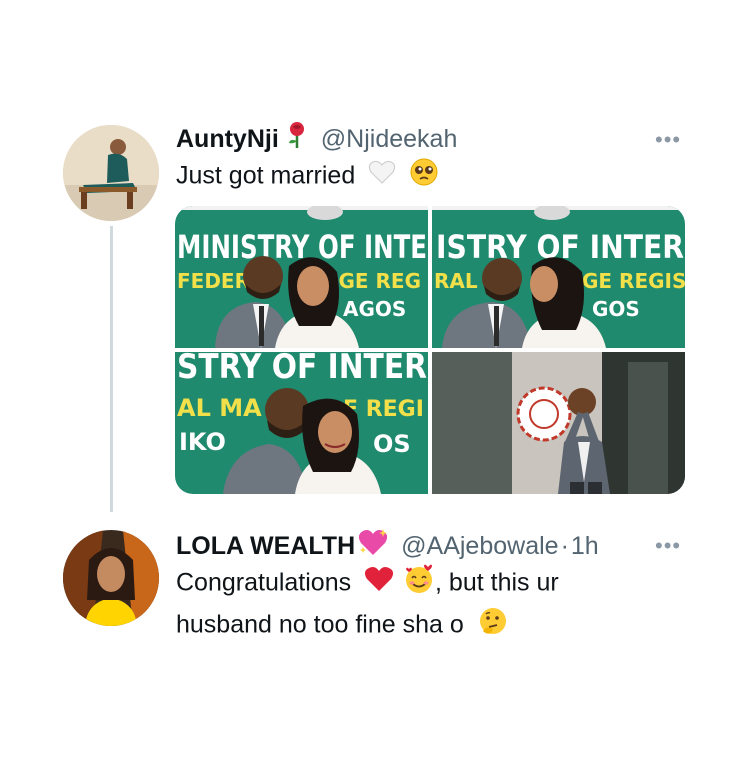  What do you see at coordinates (456, 281) in the screenshot?
I see `sign-line-2: RAL` at bounding box center [456, 281].